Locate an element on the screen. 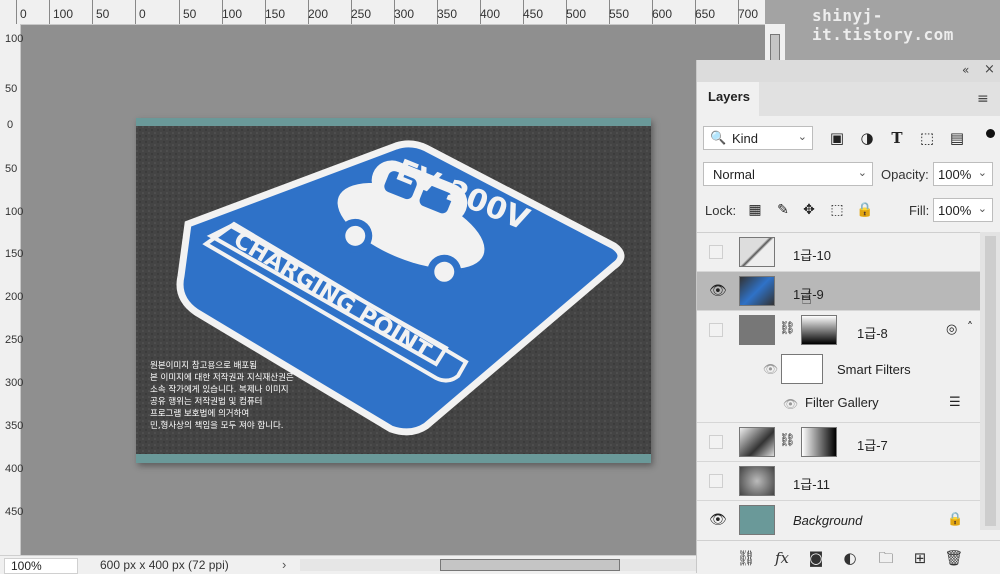  filter-toggle-icon is located at coordinates (990, 133).